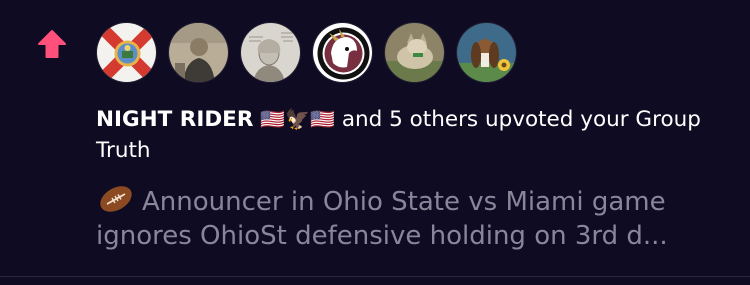 The width and height of the screenshot is (750, 285). What do you see at coordinates (486, 52) in the screenshot?
I see `basset-hound-avatar` at bounding box center [486, 52].